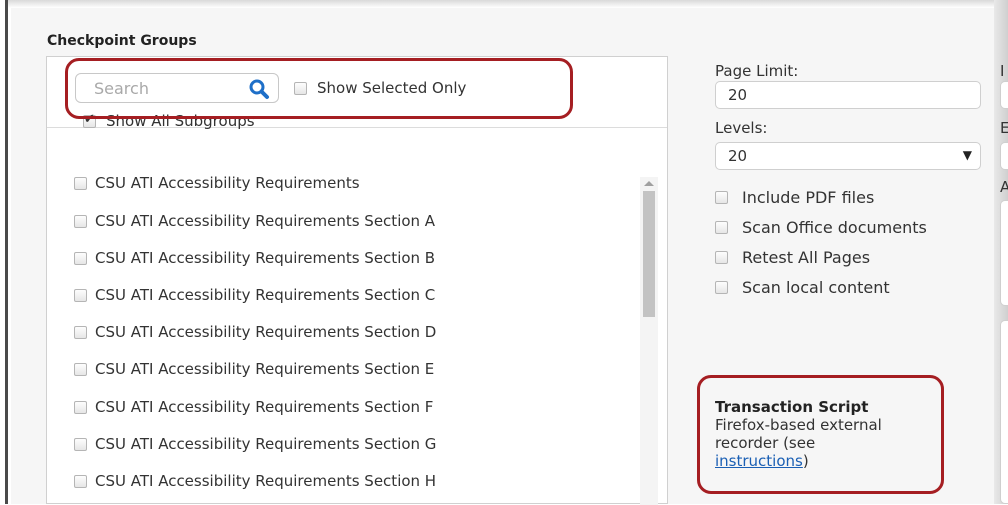 The width and height of the screenshot is (1008, 505). I want to click on retest-all-pages-checkbox, so click(721, 257).